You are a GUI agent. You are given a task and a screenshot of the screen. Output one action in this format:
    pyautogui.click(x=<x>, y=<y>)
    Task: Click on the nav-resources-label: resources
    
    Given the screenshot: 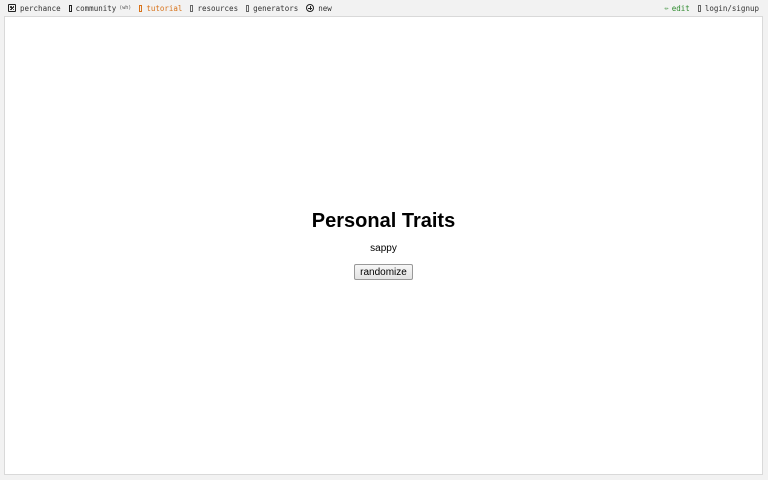 What is the action you would take?
    pyautogui.click(x=218, y=8)
    